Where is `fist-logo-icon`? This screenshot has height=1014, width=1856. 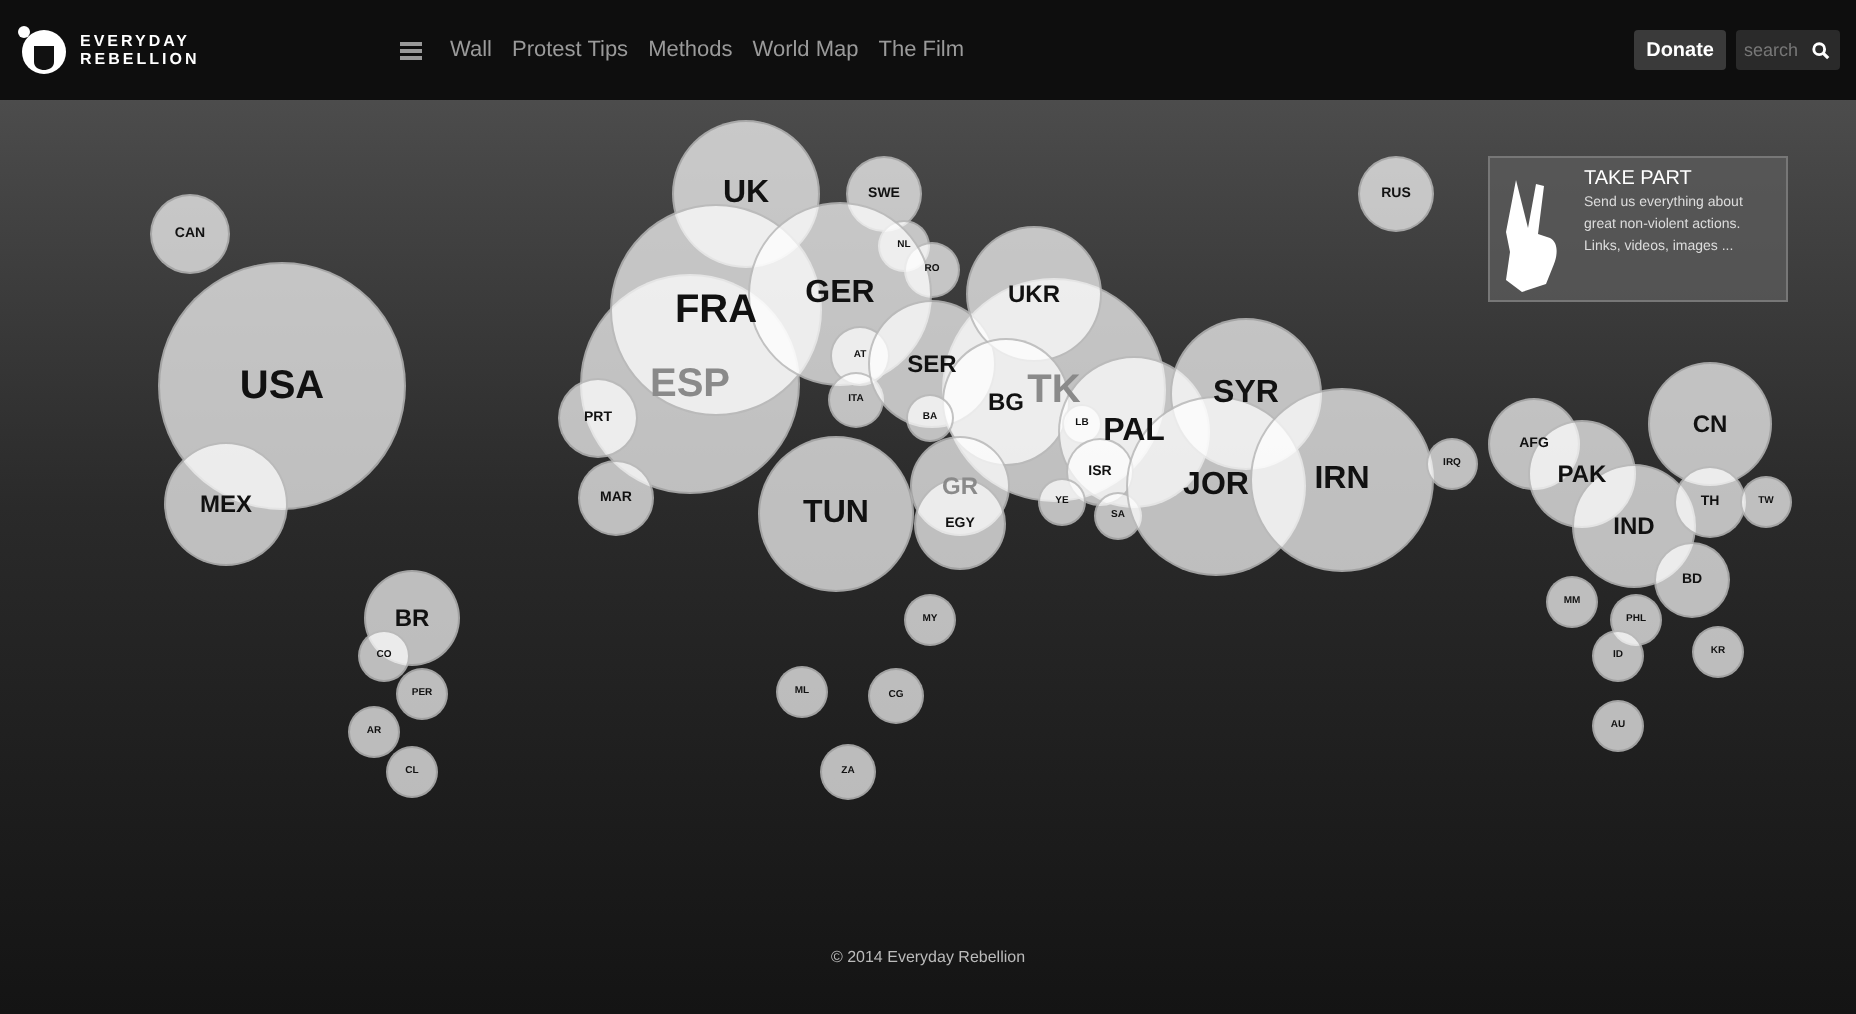
fist-logo-icon is located at coordinates (42, 50).